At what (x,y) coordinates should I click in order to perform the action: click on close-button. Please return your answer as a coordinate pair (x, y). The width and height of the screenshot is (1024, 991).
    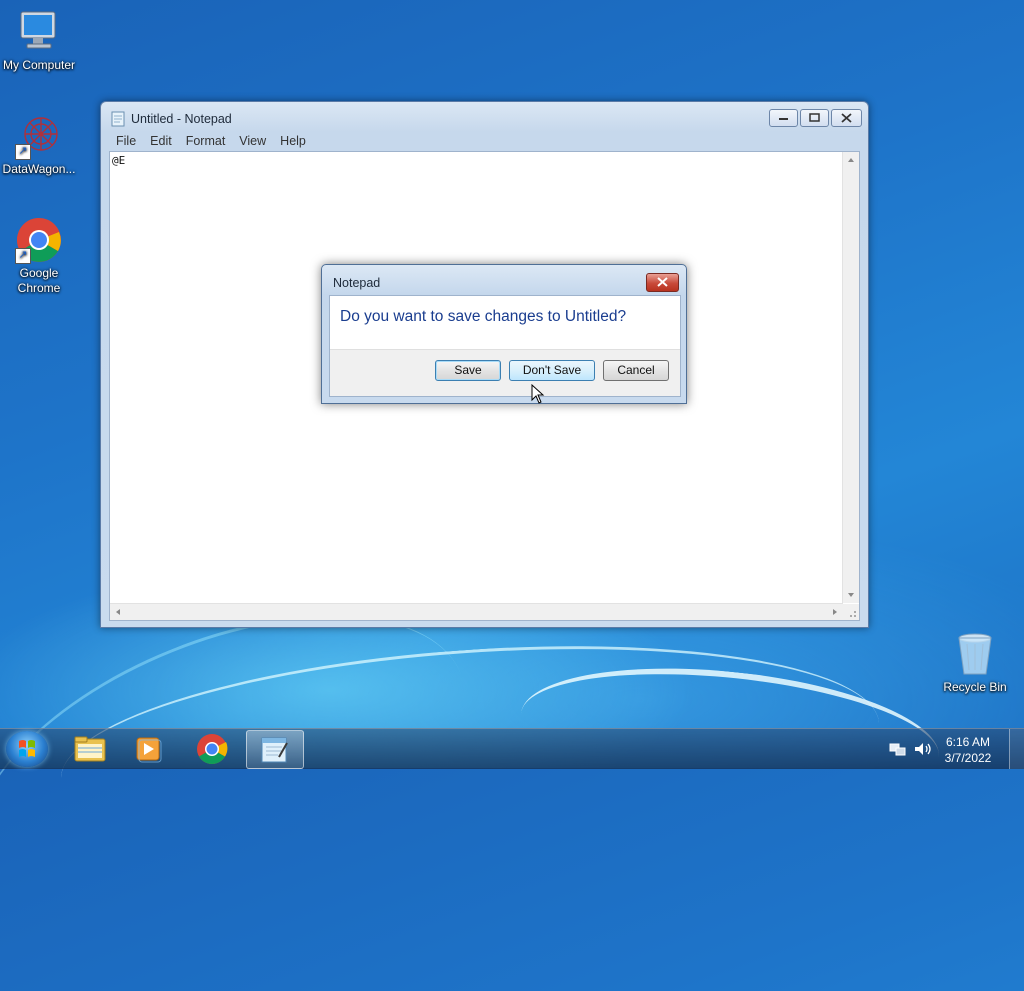
    Looking at the image, I should click on (846, 118).